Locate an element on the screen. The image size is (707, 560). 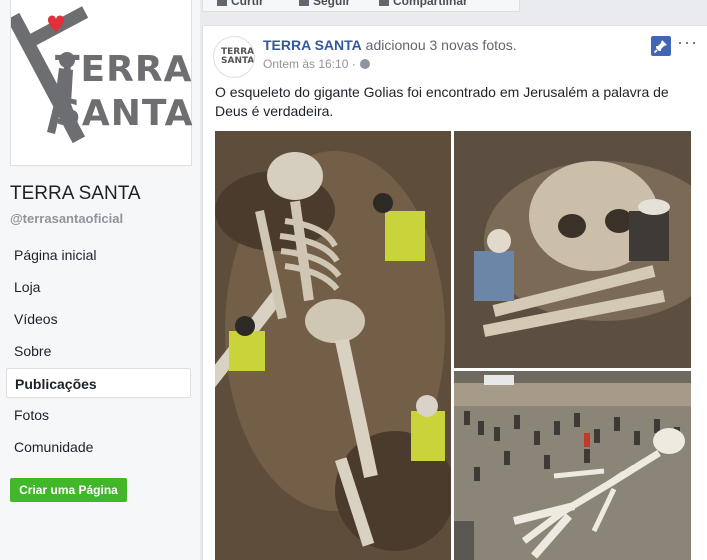
nav-item-about: Sobre is located at coordinates (98, 351).